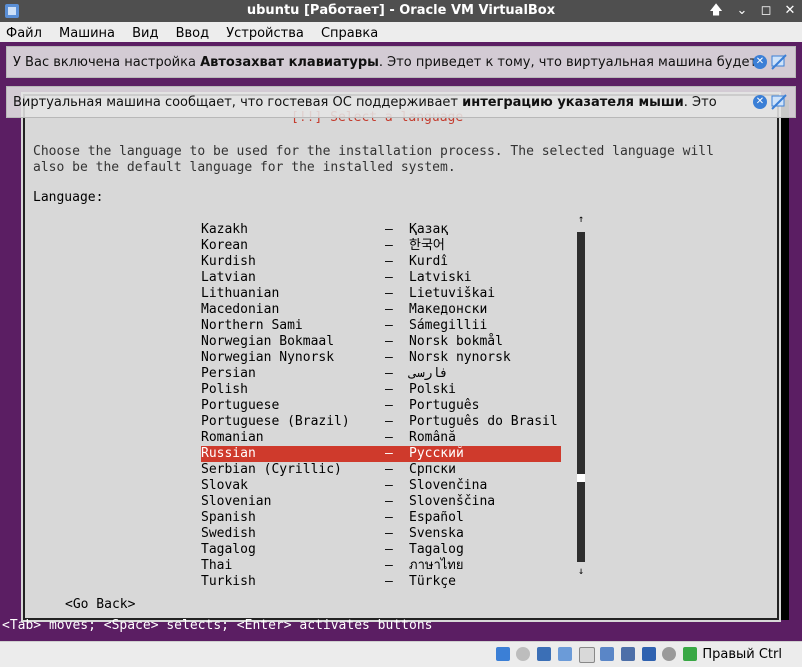 The width and height of the screenshot is (802, 667). Describe the element at coordinates (436, 549) in the screenshot. I see `language-native-name: Tagalog` at that location.